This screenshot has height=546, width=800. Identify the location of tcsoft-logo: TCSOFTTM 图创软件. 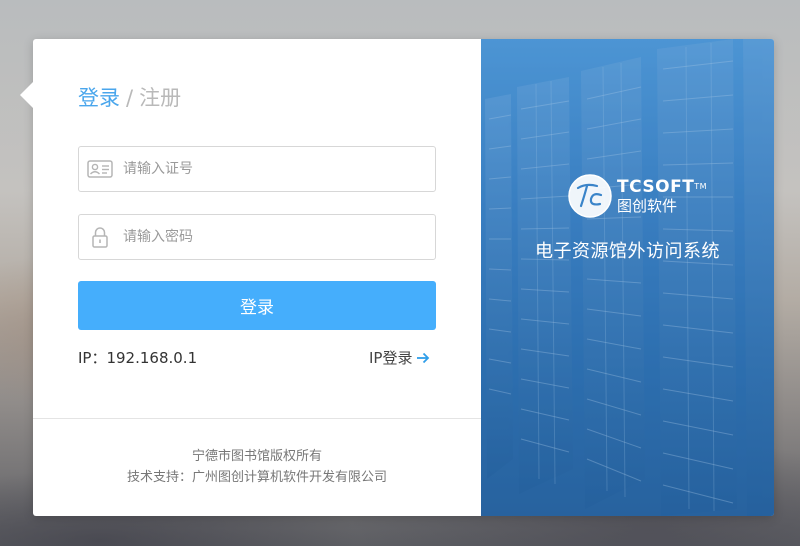
(637, 196).